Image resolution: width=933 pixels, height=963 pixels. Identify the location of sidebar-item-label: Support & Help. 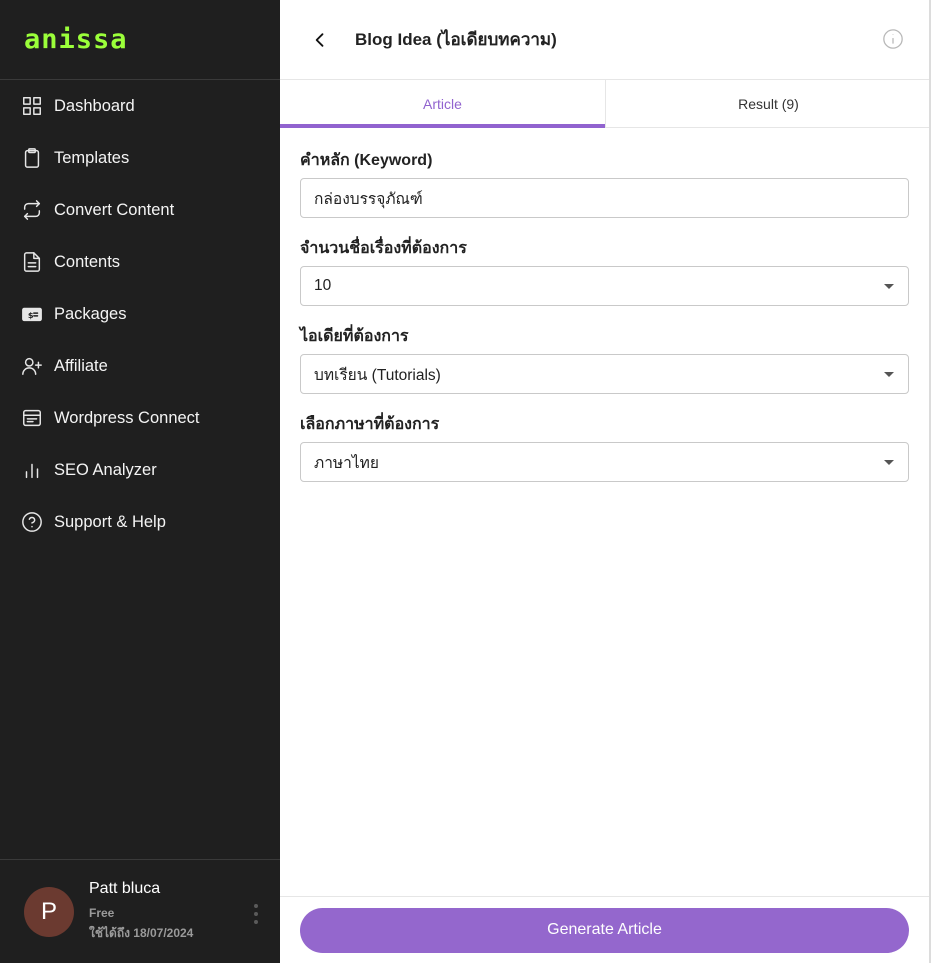
(110, 521).